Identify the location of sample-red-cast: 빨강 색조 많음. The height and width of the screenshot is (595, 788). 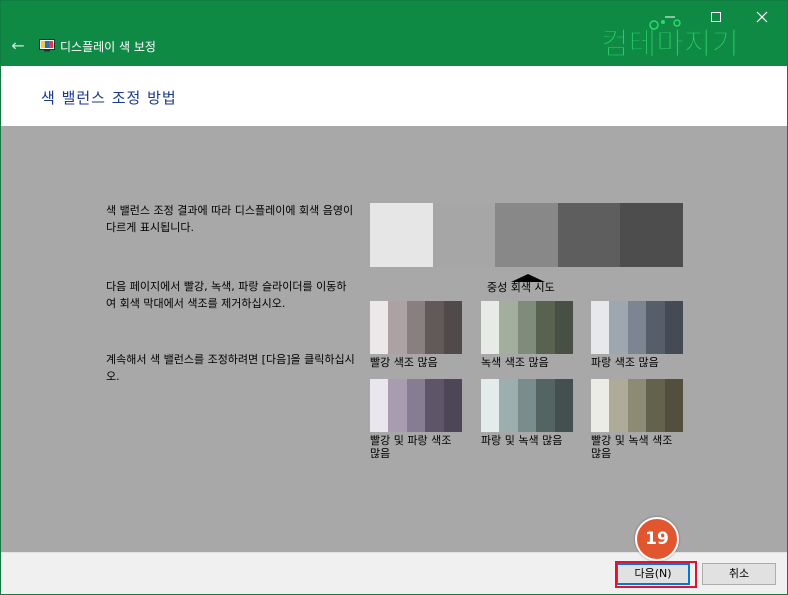
(416, 335).